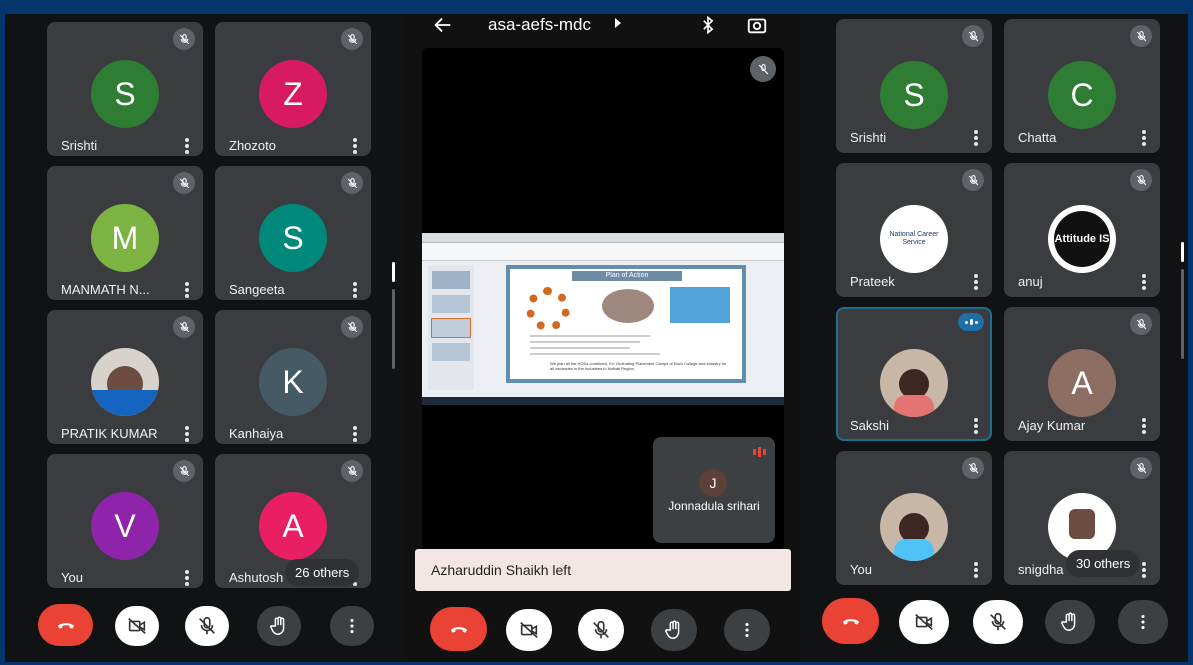 This screenshot has width=1193, height=665. What do you see at coordinates (757, 25) in the screenshot?
I see `flip-camera-icon` at bounding box center [757, 25].